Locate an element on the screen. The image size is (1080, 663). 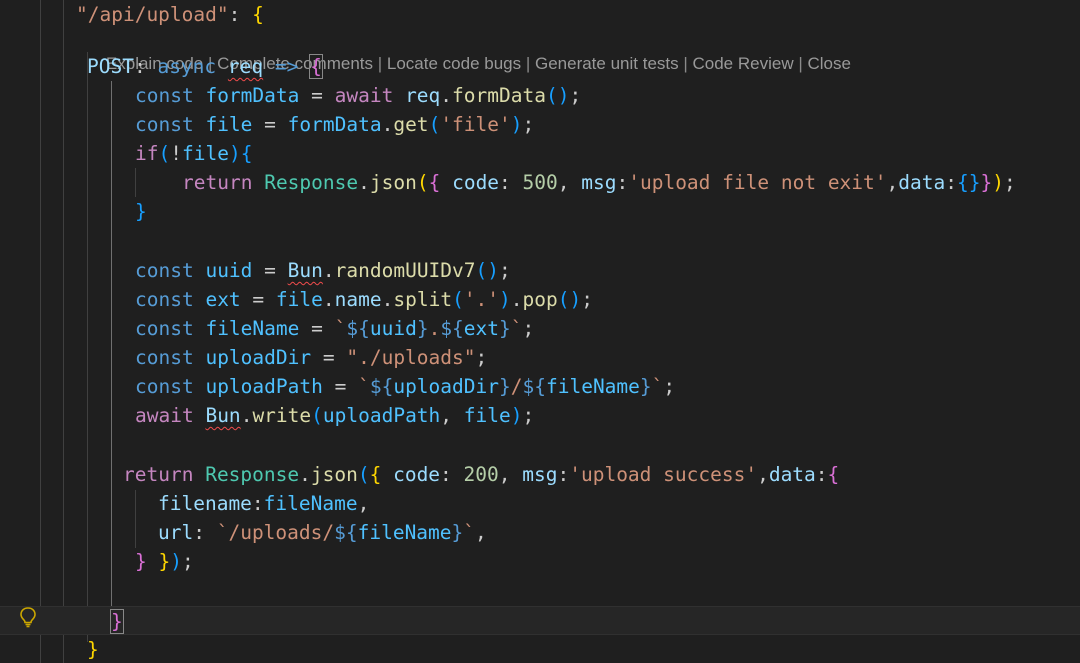
token: => is located at coordinates (286, 66).